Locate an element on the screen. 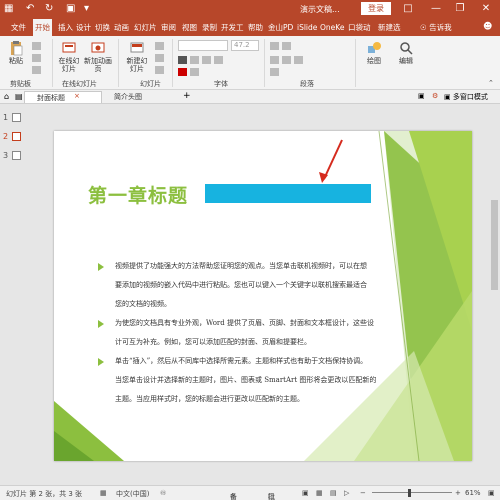 The image size is (500, 500). tab-transitions: 切换 is located at coordinates (102, 27).